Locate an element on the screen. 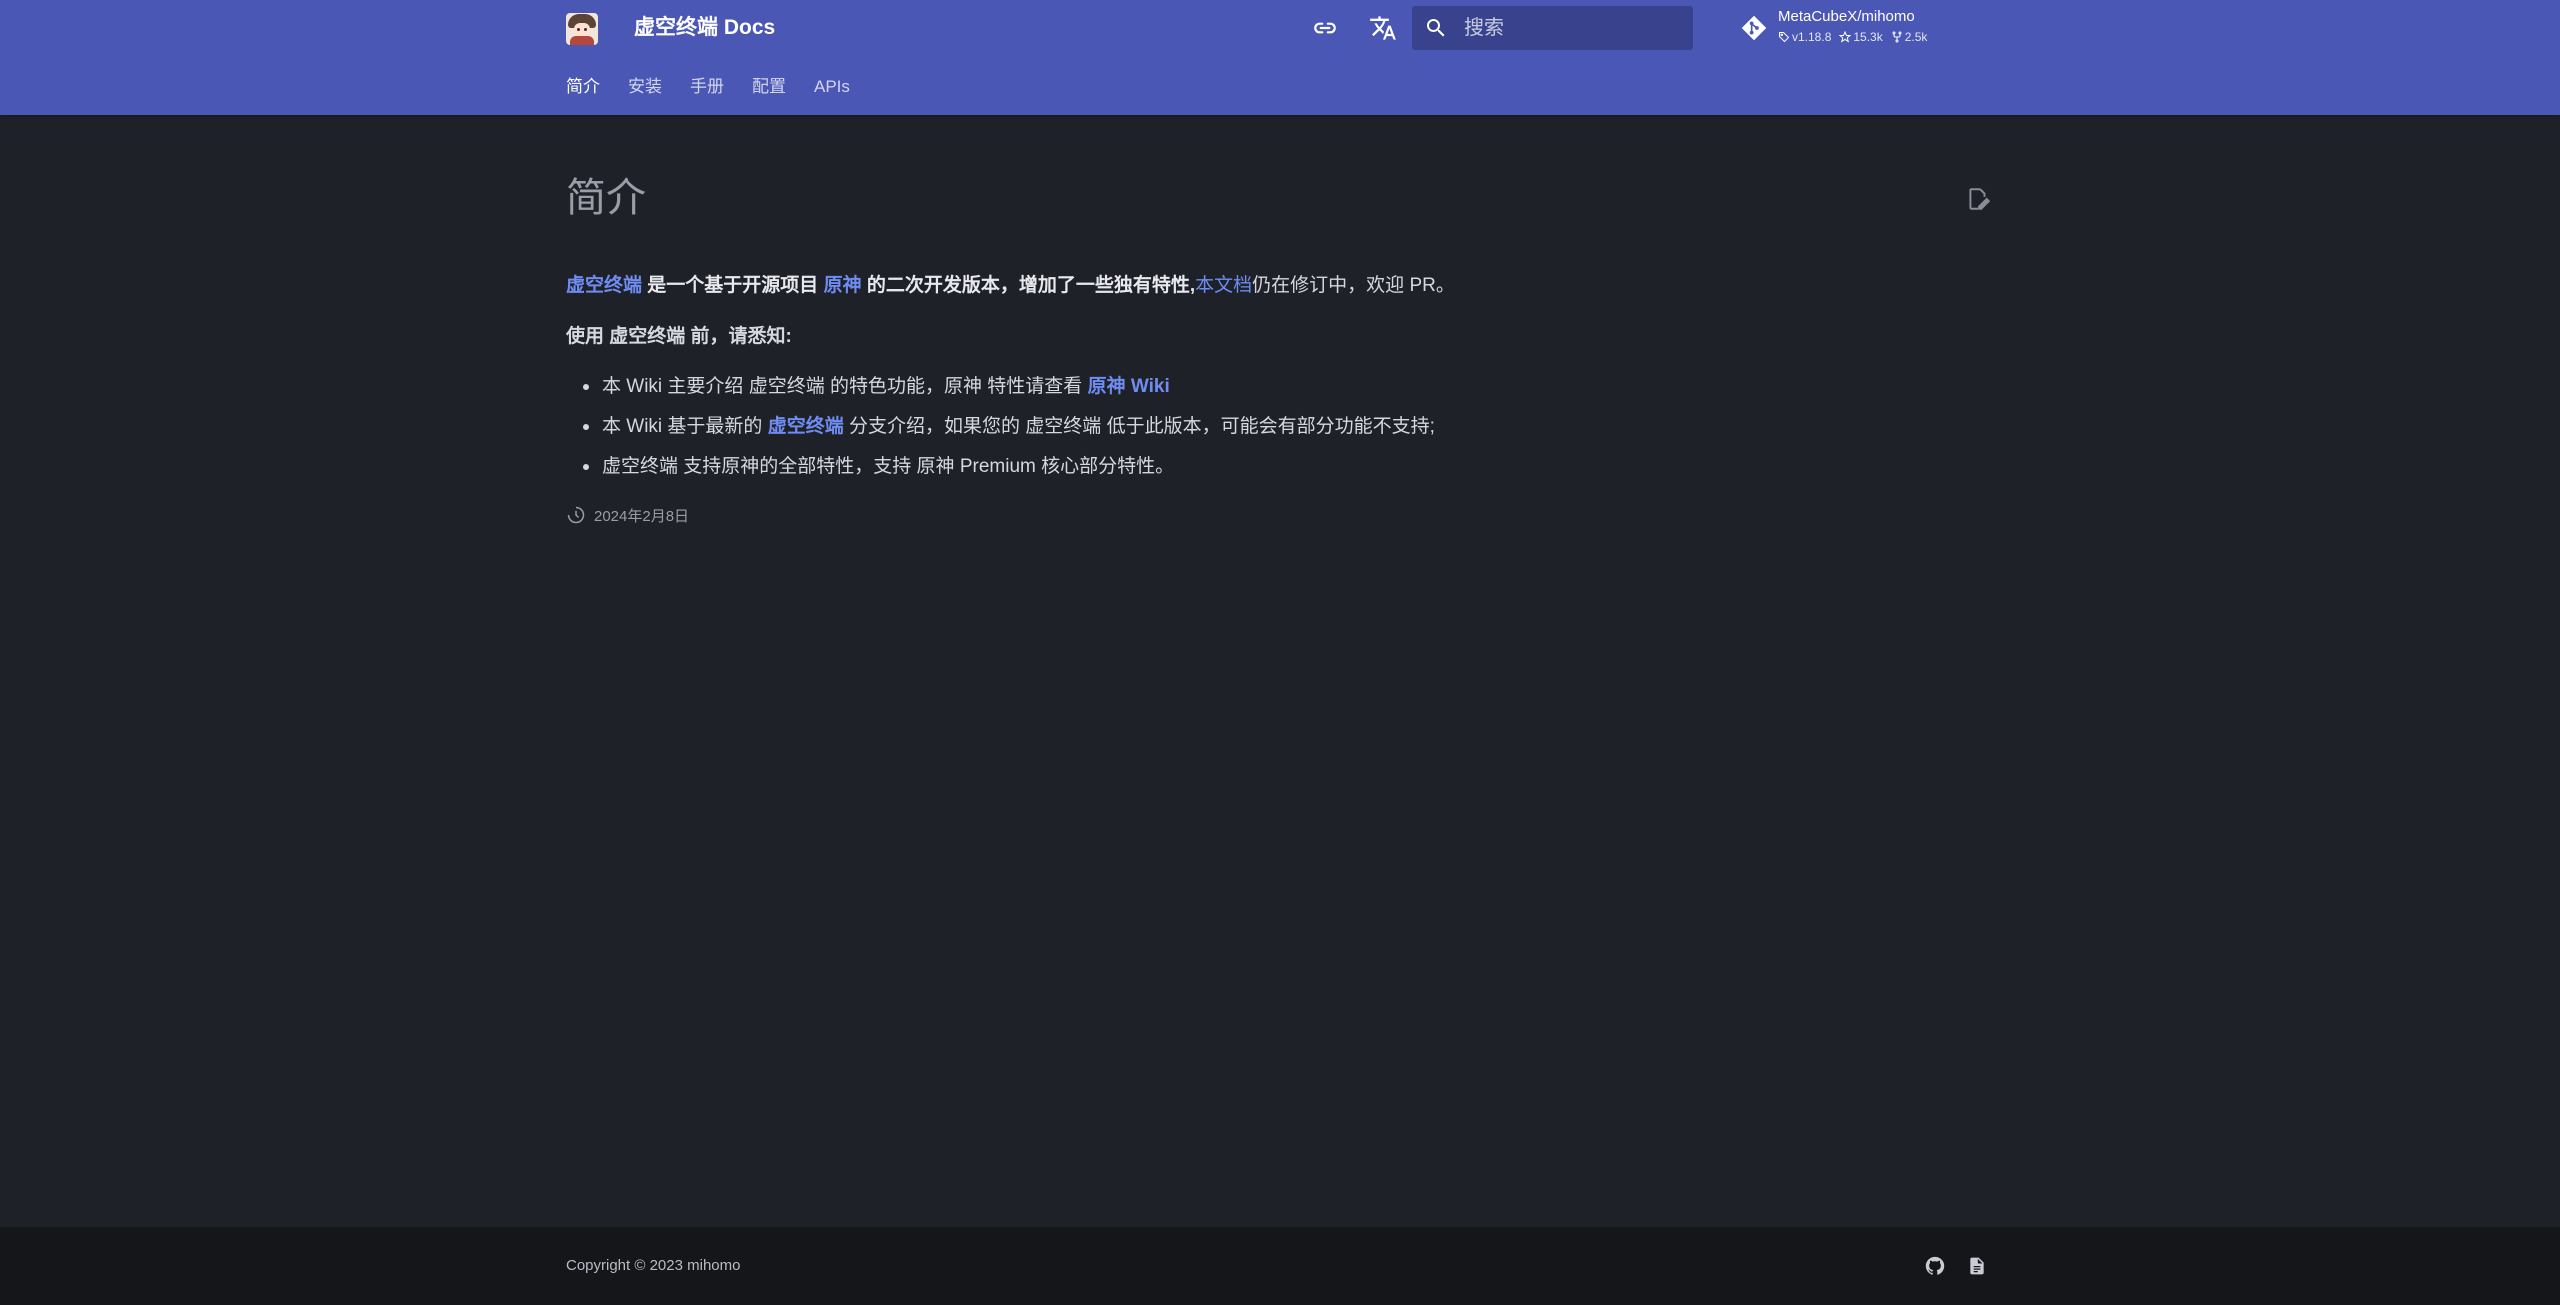  tab-intro: 简介 is located at coordinates (583, 87).